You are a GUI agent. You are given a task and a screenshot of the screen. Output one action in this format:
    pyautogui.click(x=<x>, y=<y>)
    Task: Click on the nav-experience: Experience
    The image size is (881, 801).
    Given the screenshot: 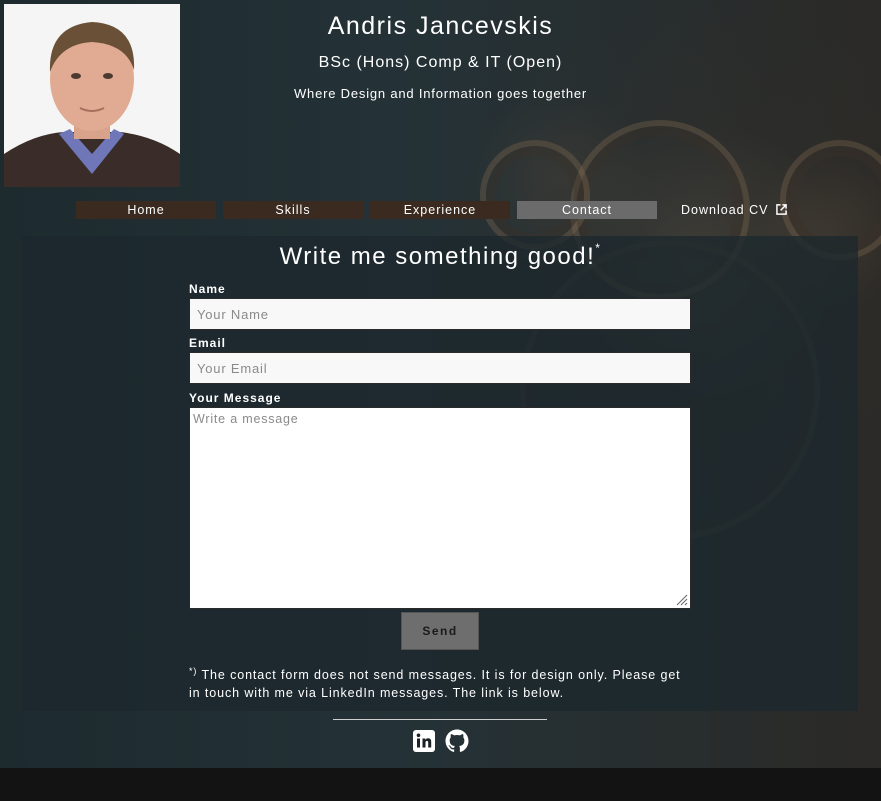 What is the action you would take?
    pyautogui.click(x=440, y=210)
    